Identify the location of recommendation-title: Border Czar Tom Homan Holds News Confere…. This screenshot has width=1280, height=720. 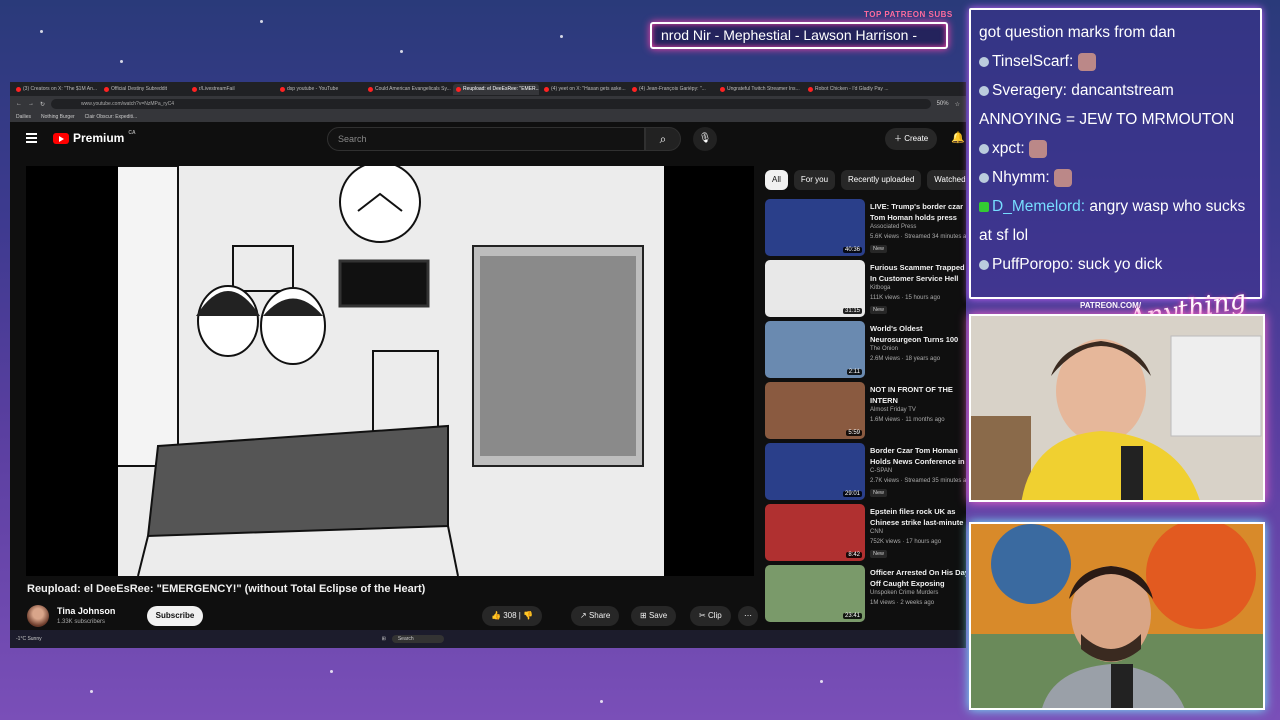
(918, 456).